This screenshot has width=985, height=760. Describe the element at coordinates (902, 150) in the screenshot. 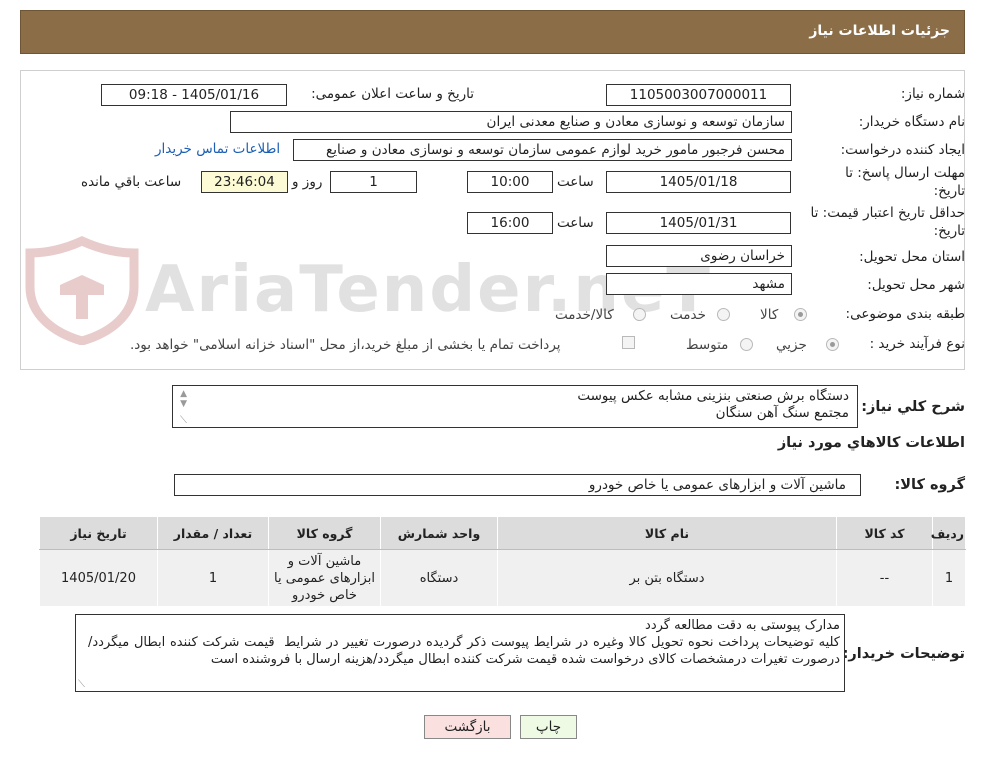

I see `requester-label: ایجاد کننده درخواست:` at that location.